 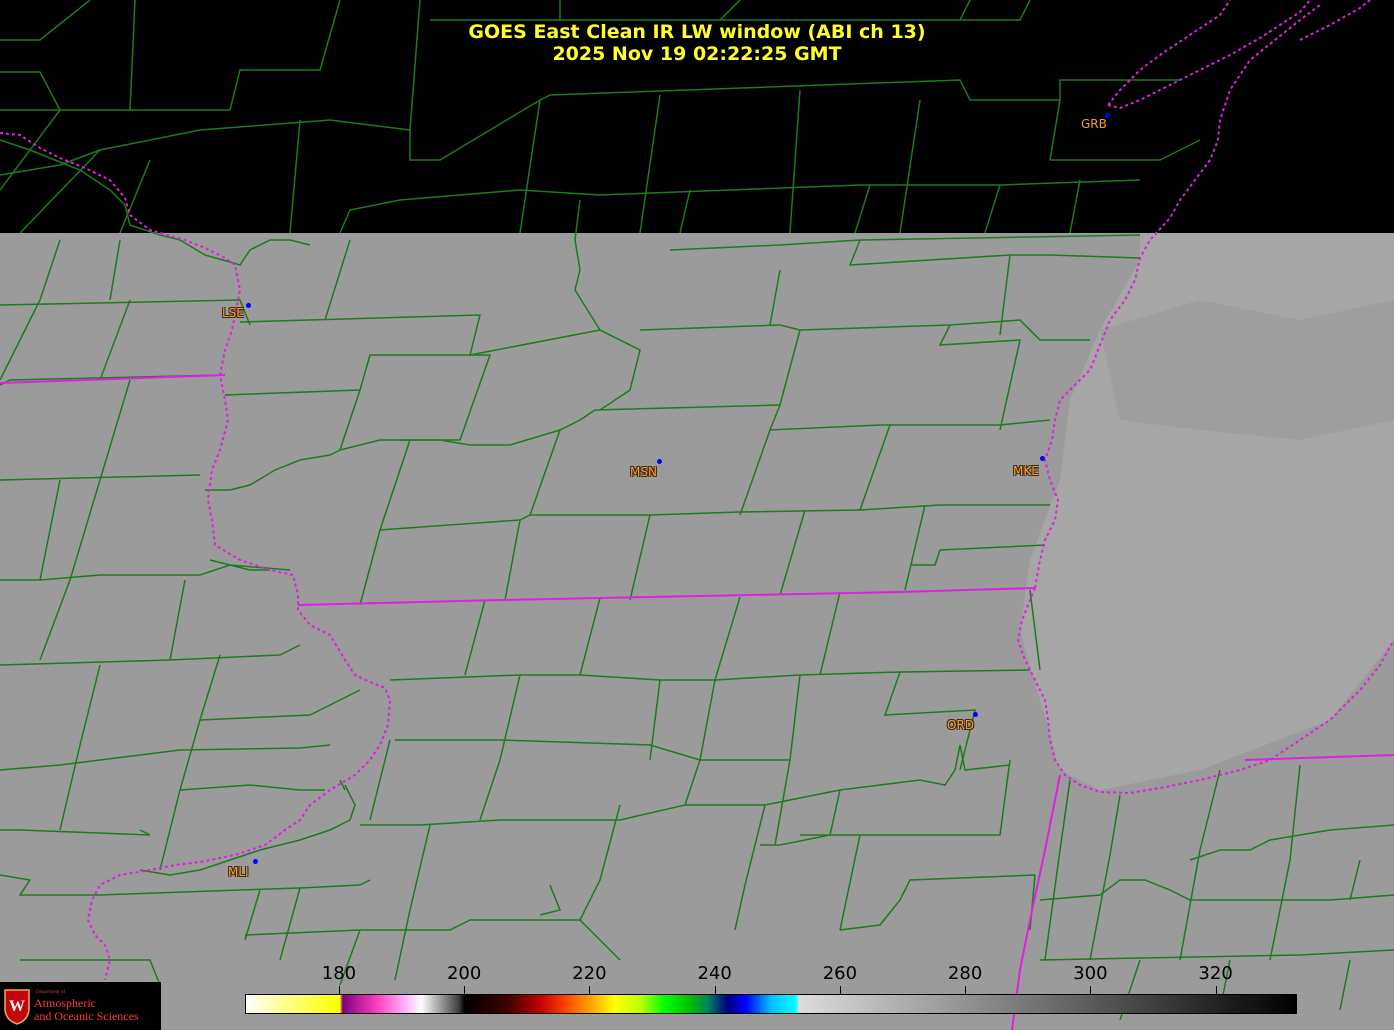 What do you see at coordinates (1215, 973) in the screenshot?
I see `colorbar-tick-label: 320` at bounding box center [1215, 973].